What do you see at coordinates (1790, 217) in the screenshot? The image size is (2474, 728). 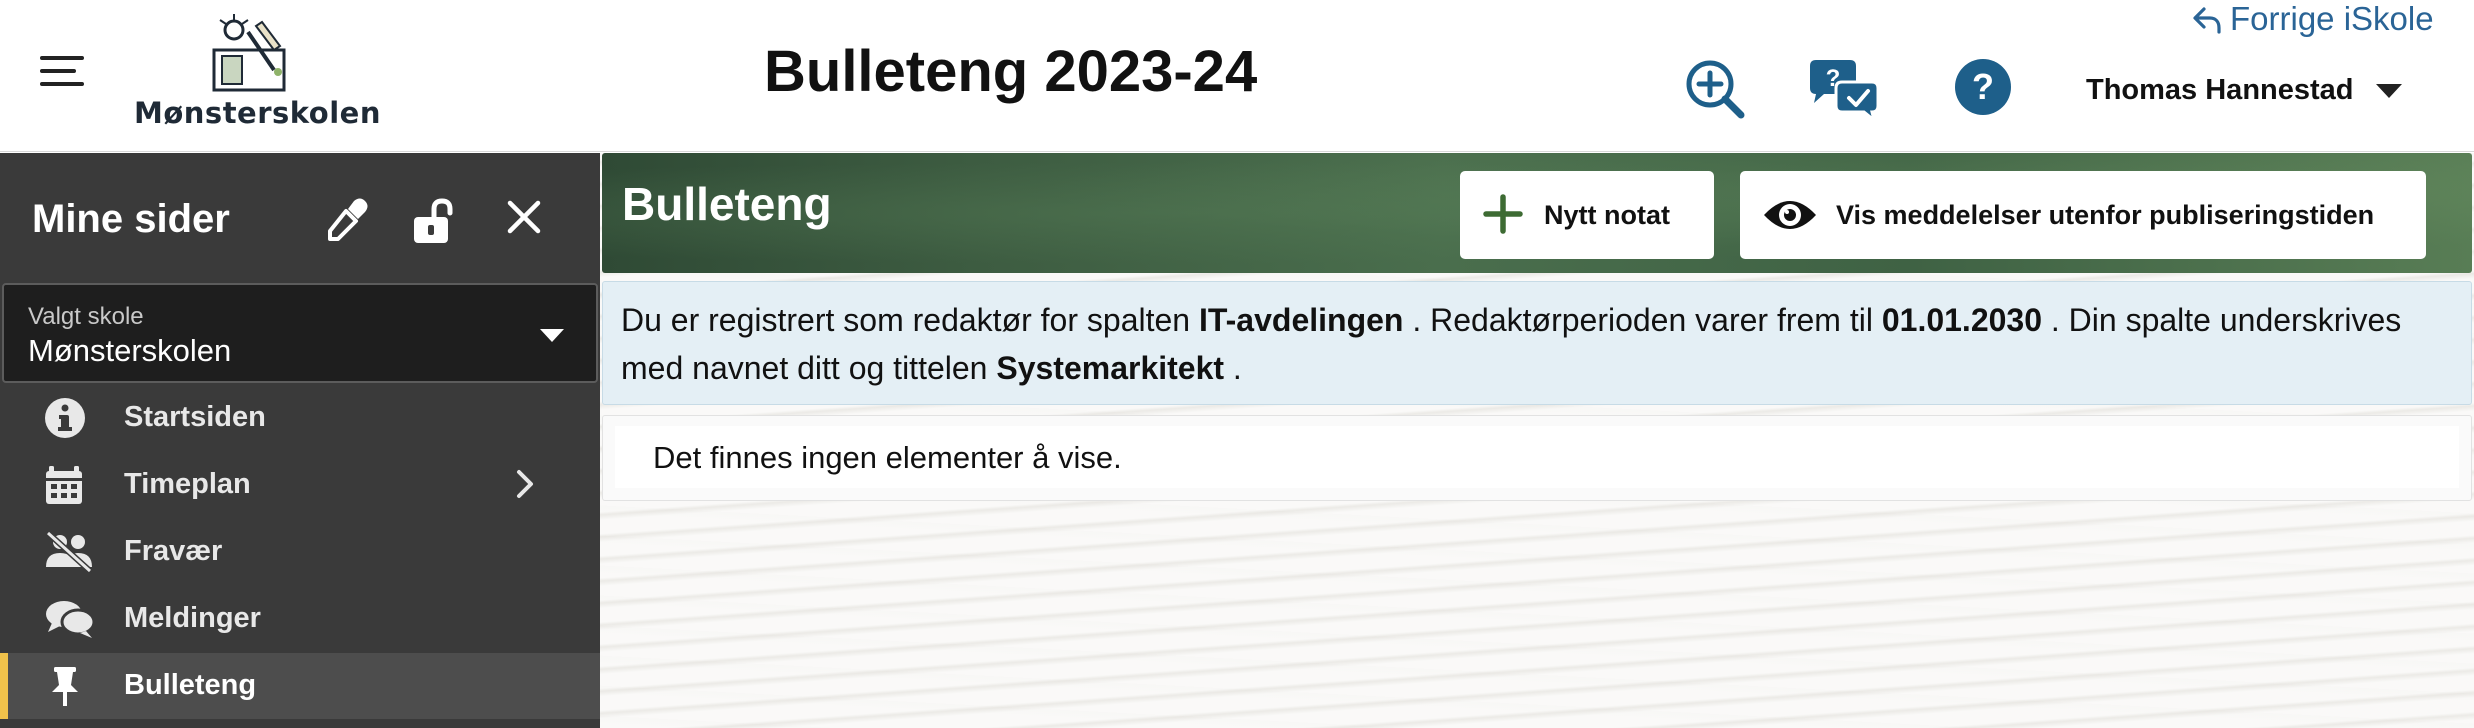 I see `eye-icon` at bounding box center [1790, 217].